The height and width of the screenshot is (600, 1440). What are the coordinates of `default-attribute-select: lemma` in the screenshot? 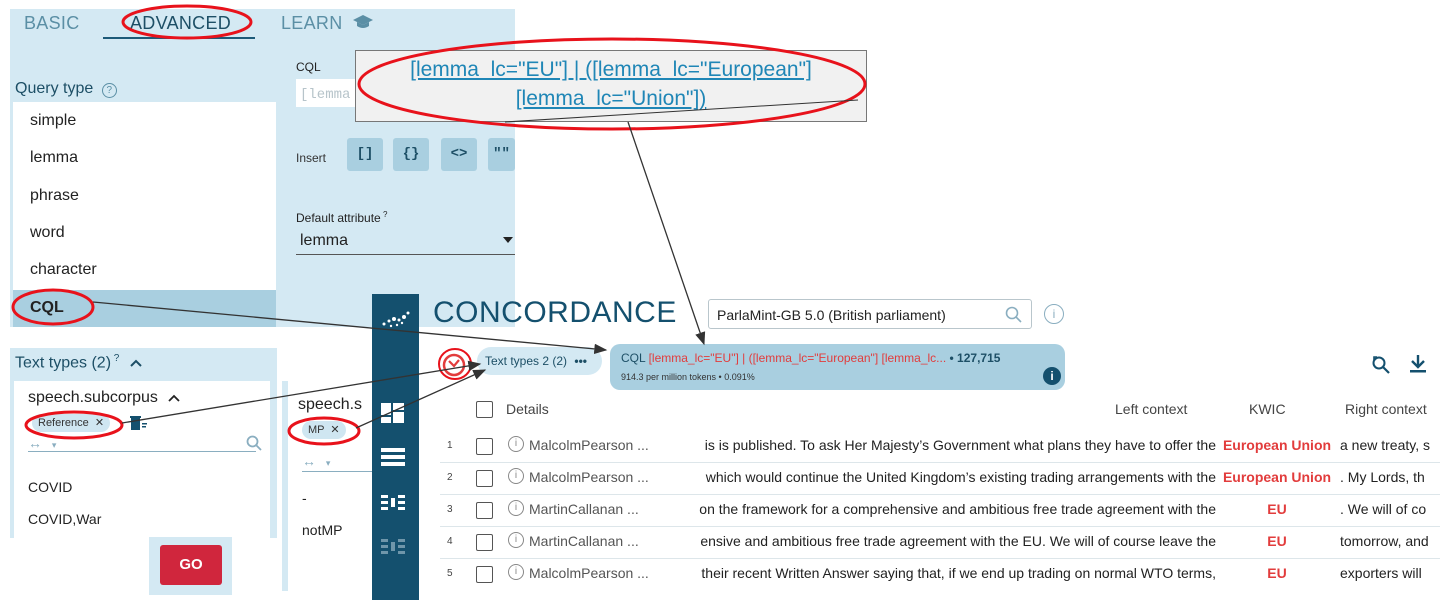 It's located at (405, 241).